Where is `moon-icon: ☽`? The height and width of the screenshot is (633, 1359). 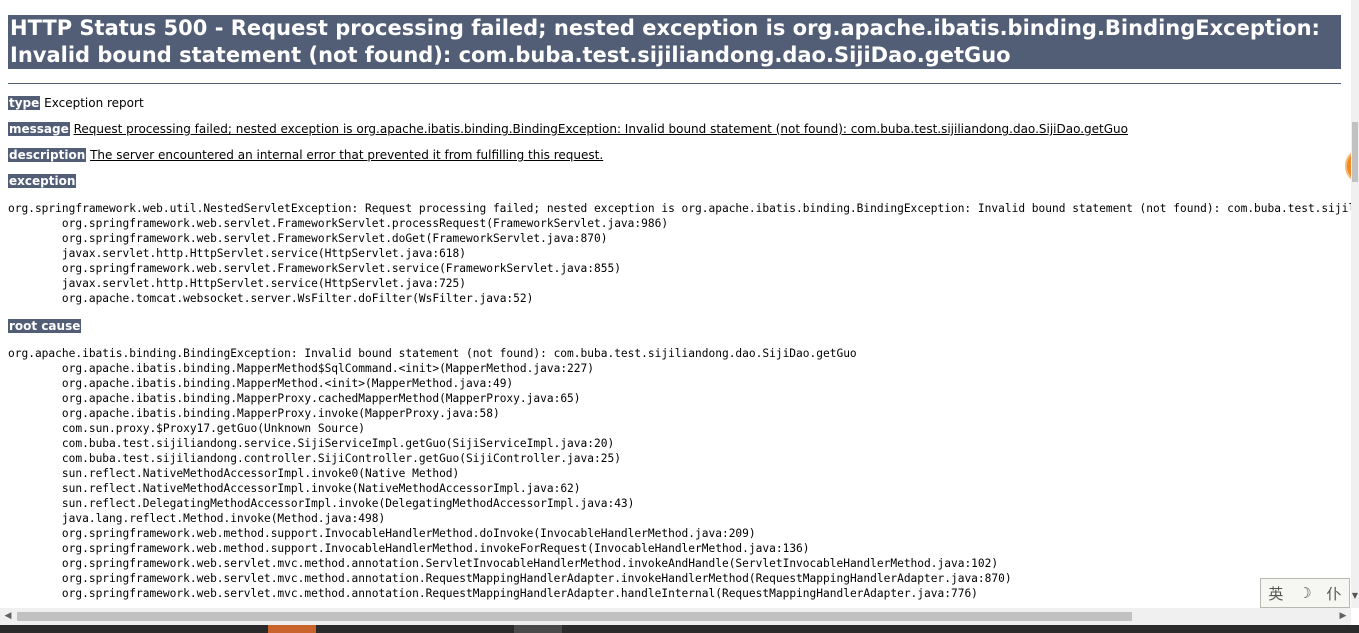
moon-icon: ☽ is located at coordinates (1304, 593).